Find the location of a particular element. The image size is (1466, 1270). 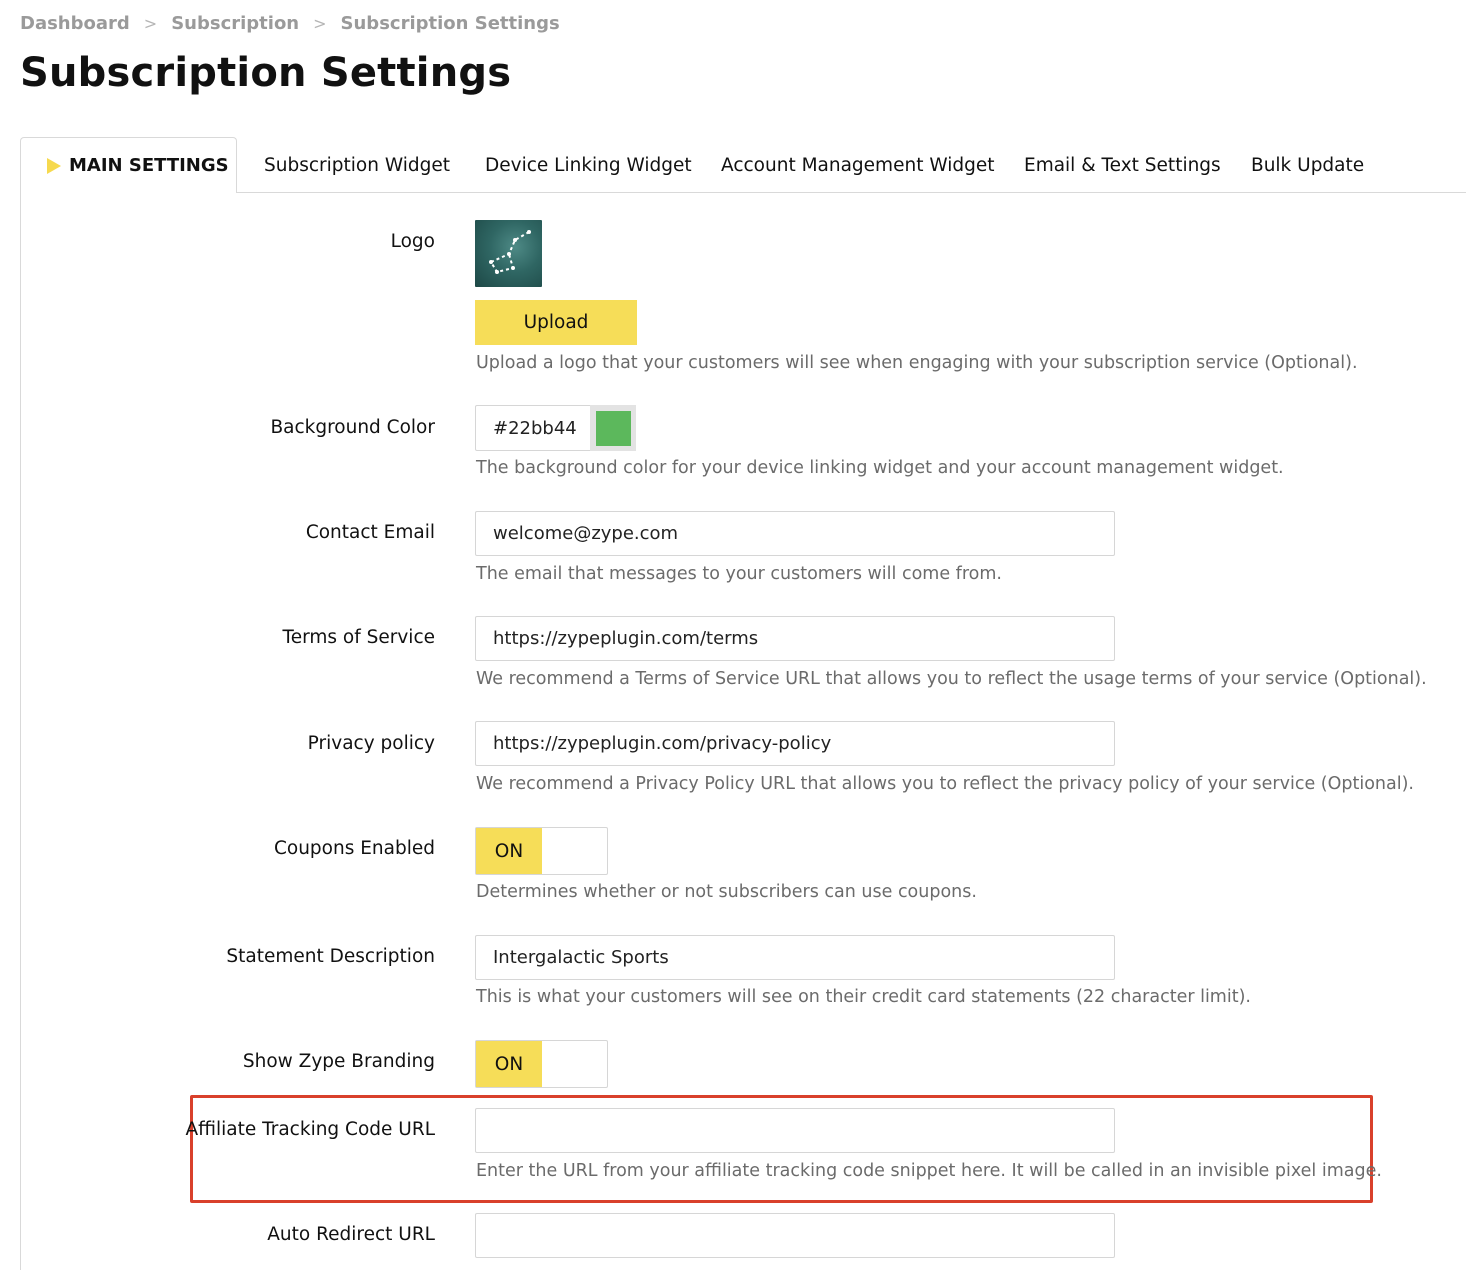

contact-email-label: Contact Email is located at coordinates (370, 532).